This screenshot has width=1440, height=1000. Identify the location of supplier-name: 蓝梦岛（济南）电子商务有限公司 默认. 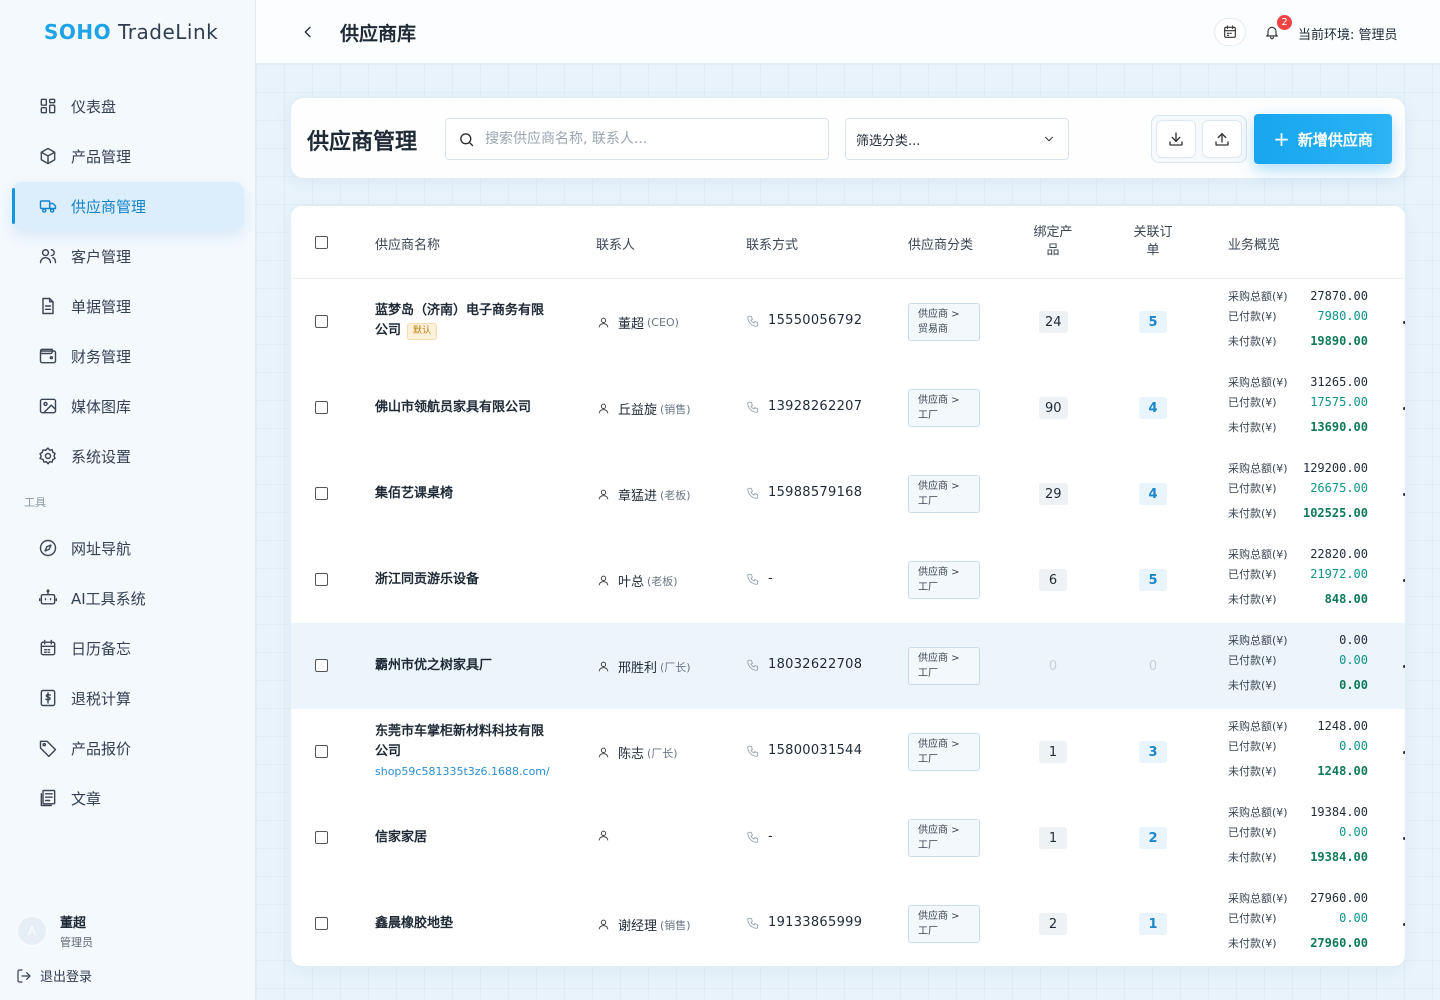
(465, 321).